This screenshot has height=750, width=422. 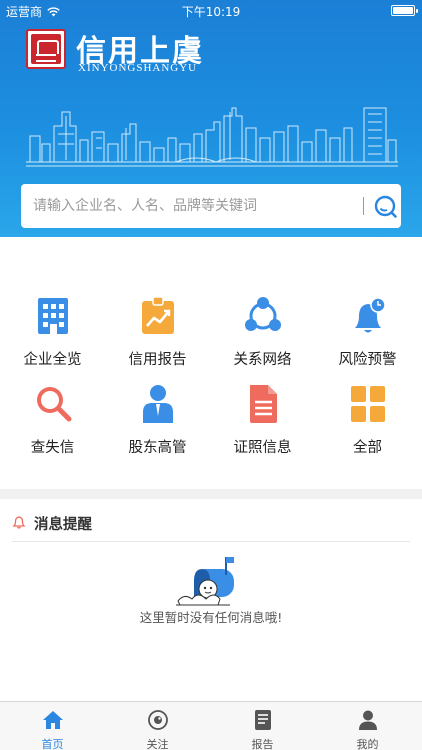 What do you see at coordinates (157, 744) in the screenshot?
I see `tab-label: 关注` at bounding box center [157, 744].